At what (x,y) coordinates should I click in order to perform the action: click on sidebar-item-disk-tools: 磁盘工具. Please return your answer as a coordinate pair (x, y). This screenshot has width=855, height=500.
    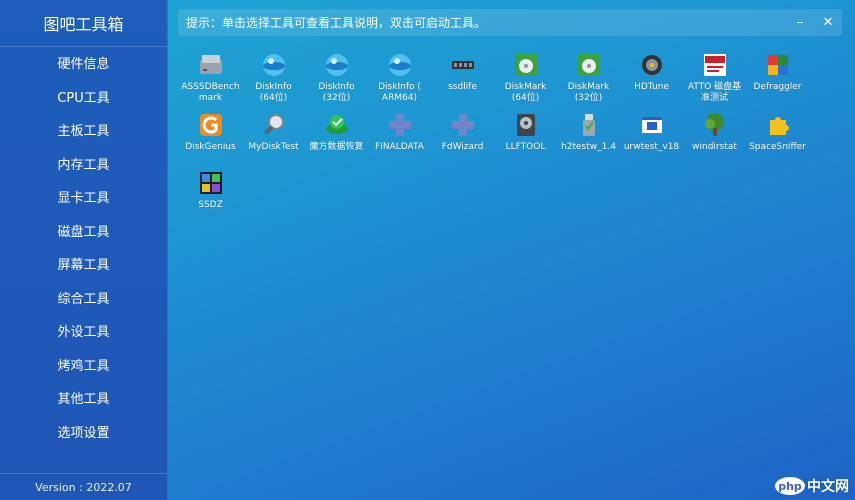
    Looking at the image, I should click on (83, 231).